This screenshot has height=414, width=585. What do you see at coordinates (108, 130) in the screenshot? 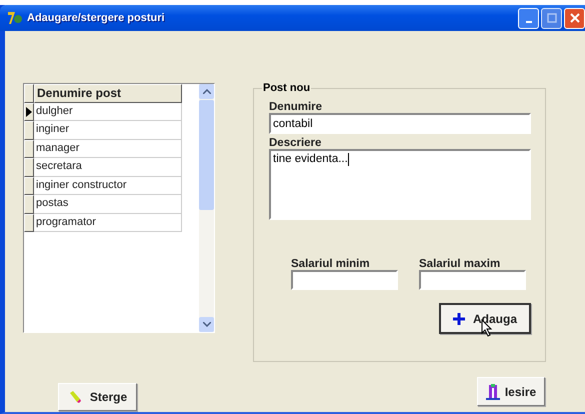
I see `table-cell: inginer` at bounding box center [108, 130].